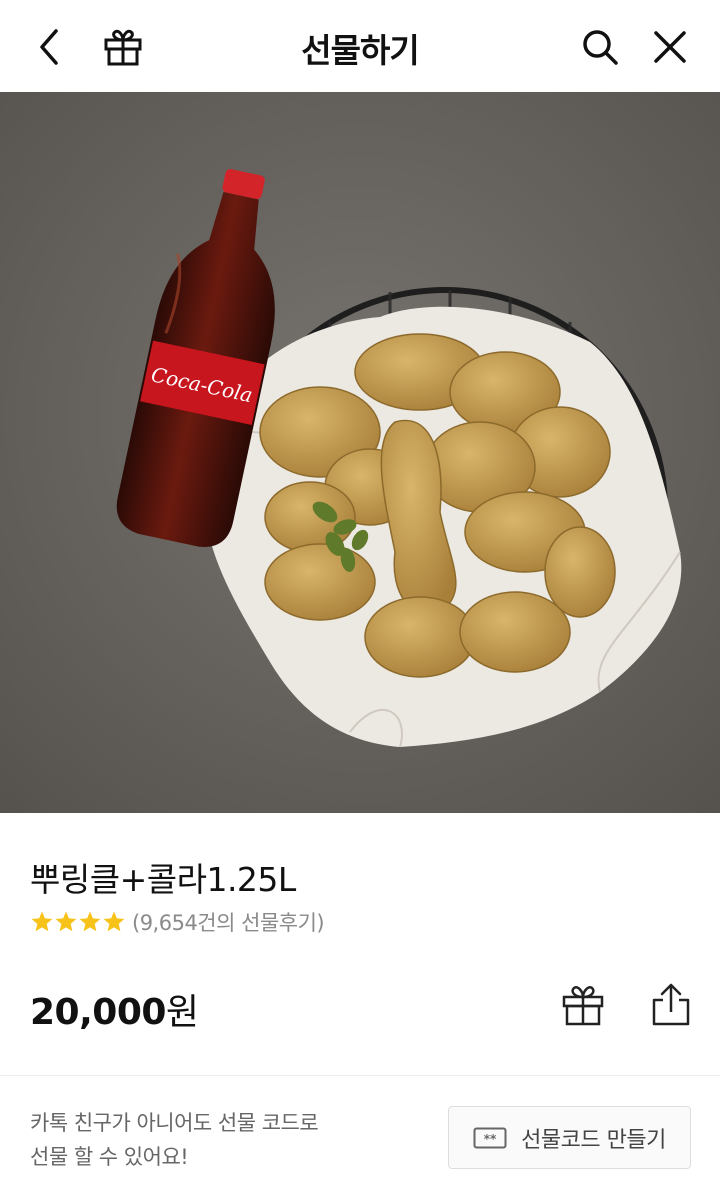 The height and width of the screenshot is (1200, 720). I want to click on gift-code-line-2: 선물 할 수 있어요!, so click(109, 1157).